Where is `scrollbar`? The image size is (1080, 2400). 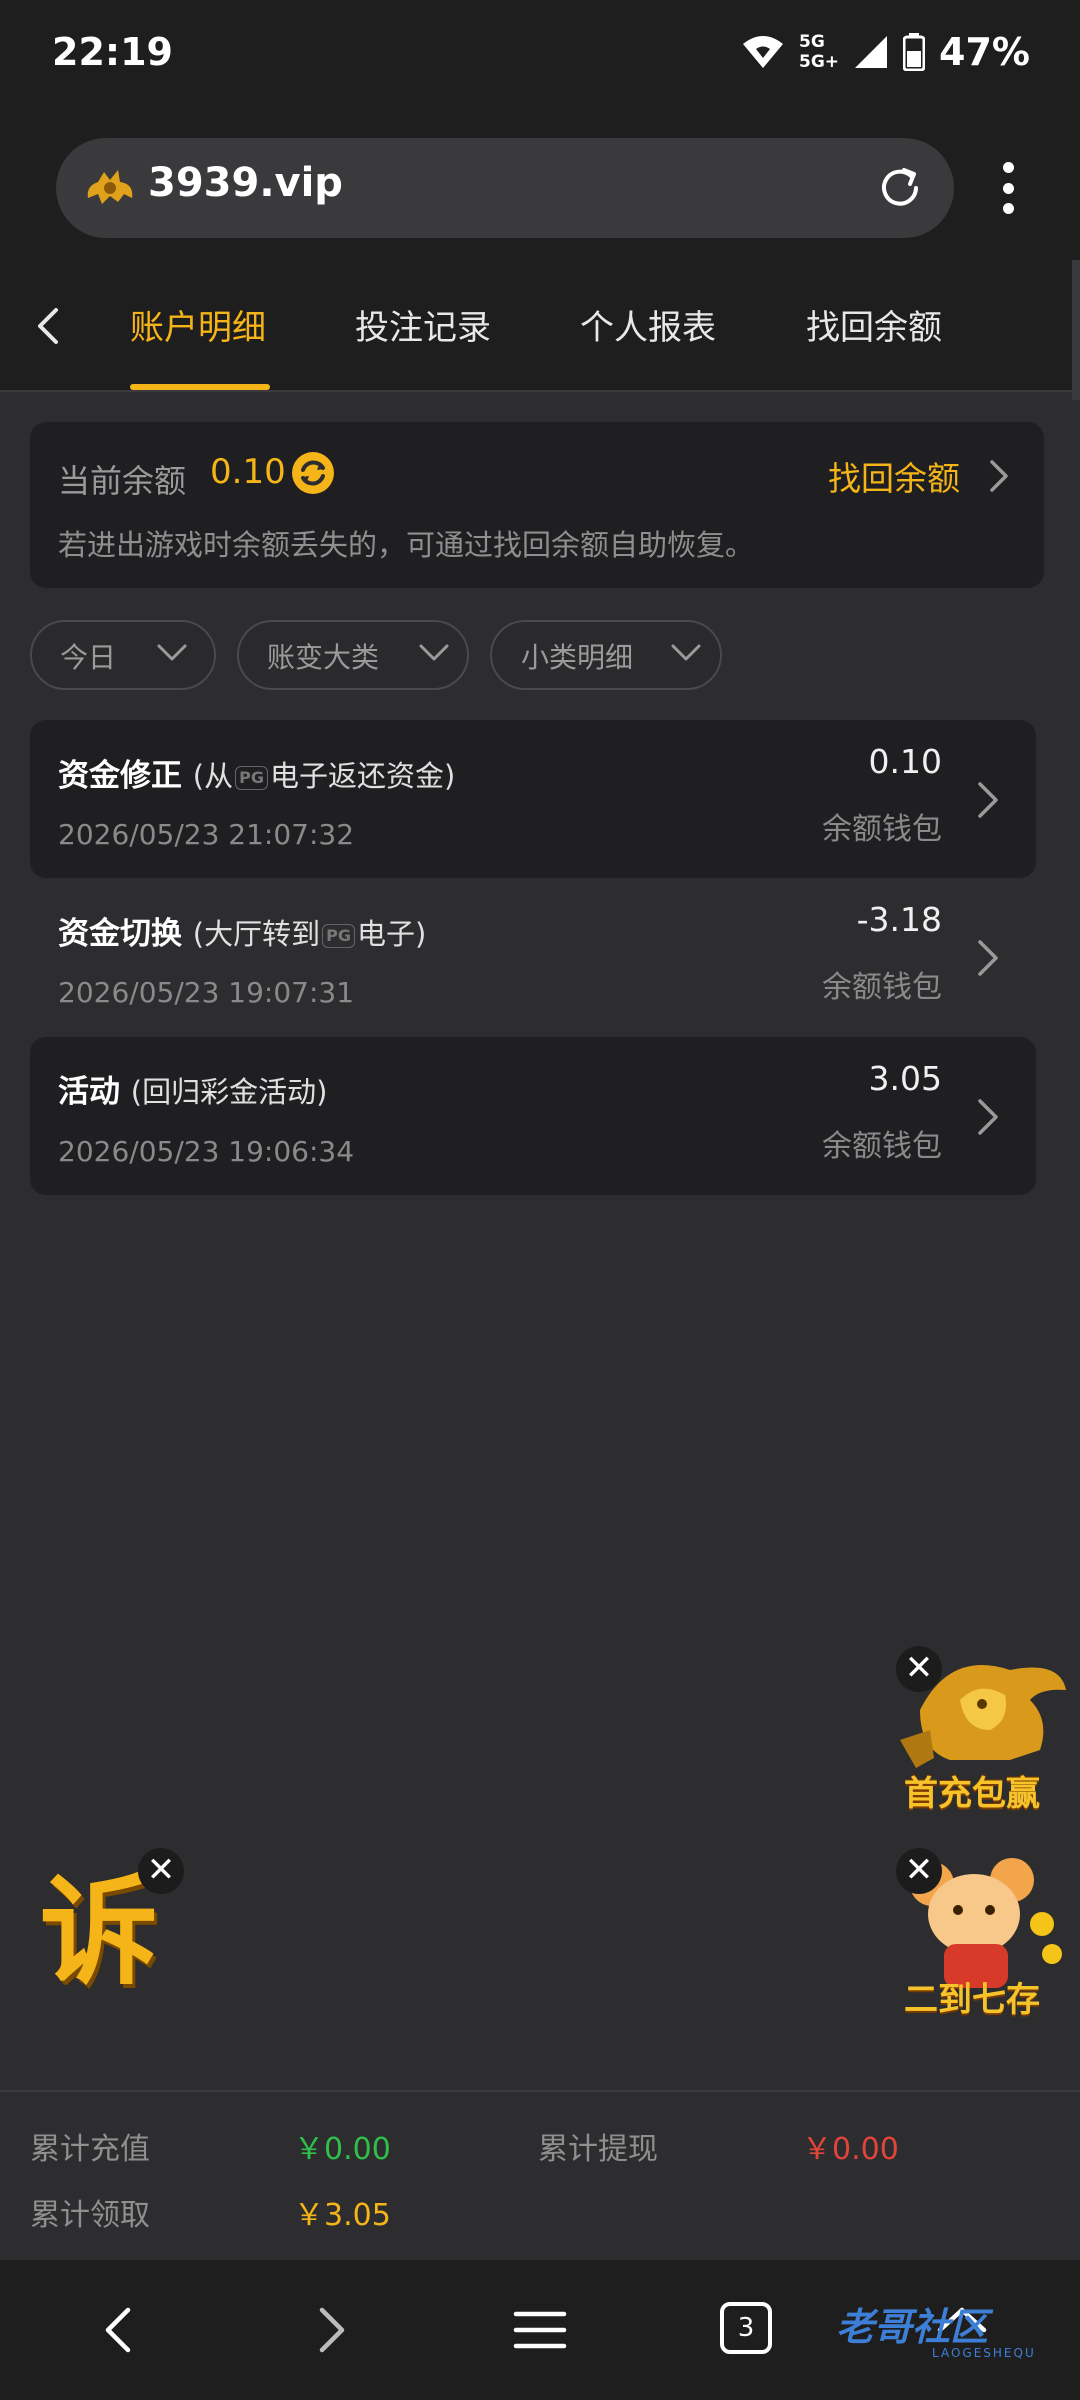
scrollbar is located at coordinates (1076, 330).